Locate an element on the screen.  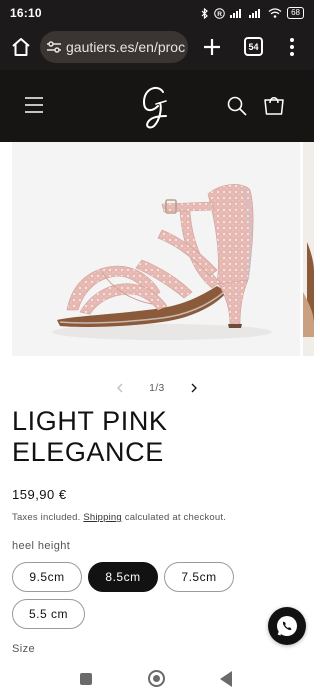
gautiers-logo is located at coordinates (156, 106).